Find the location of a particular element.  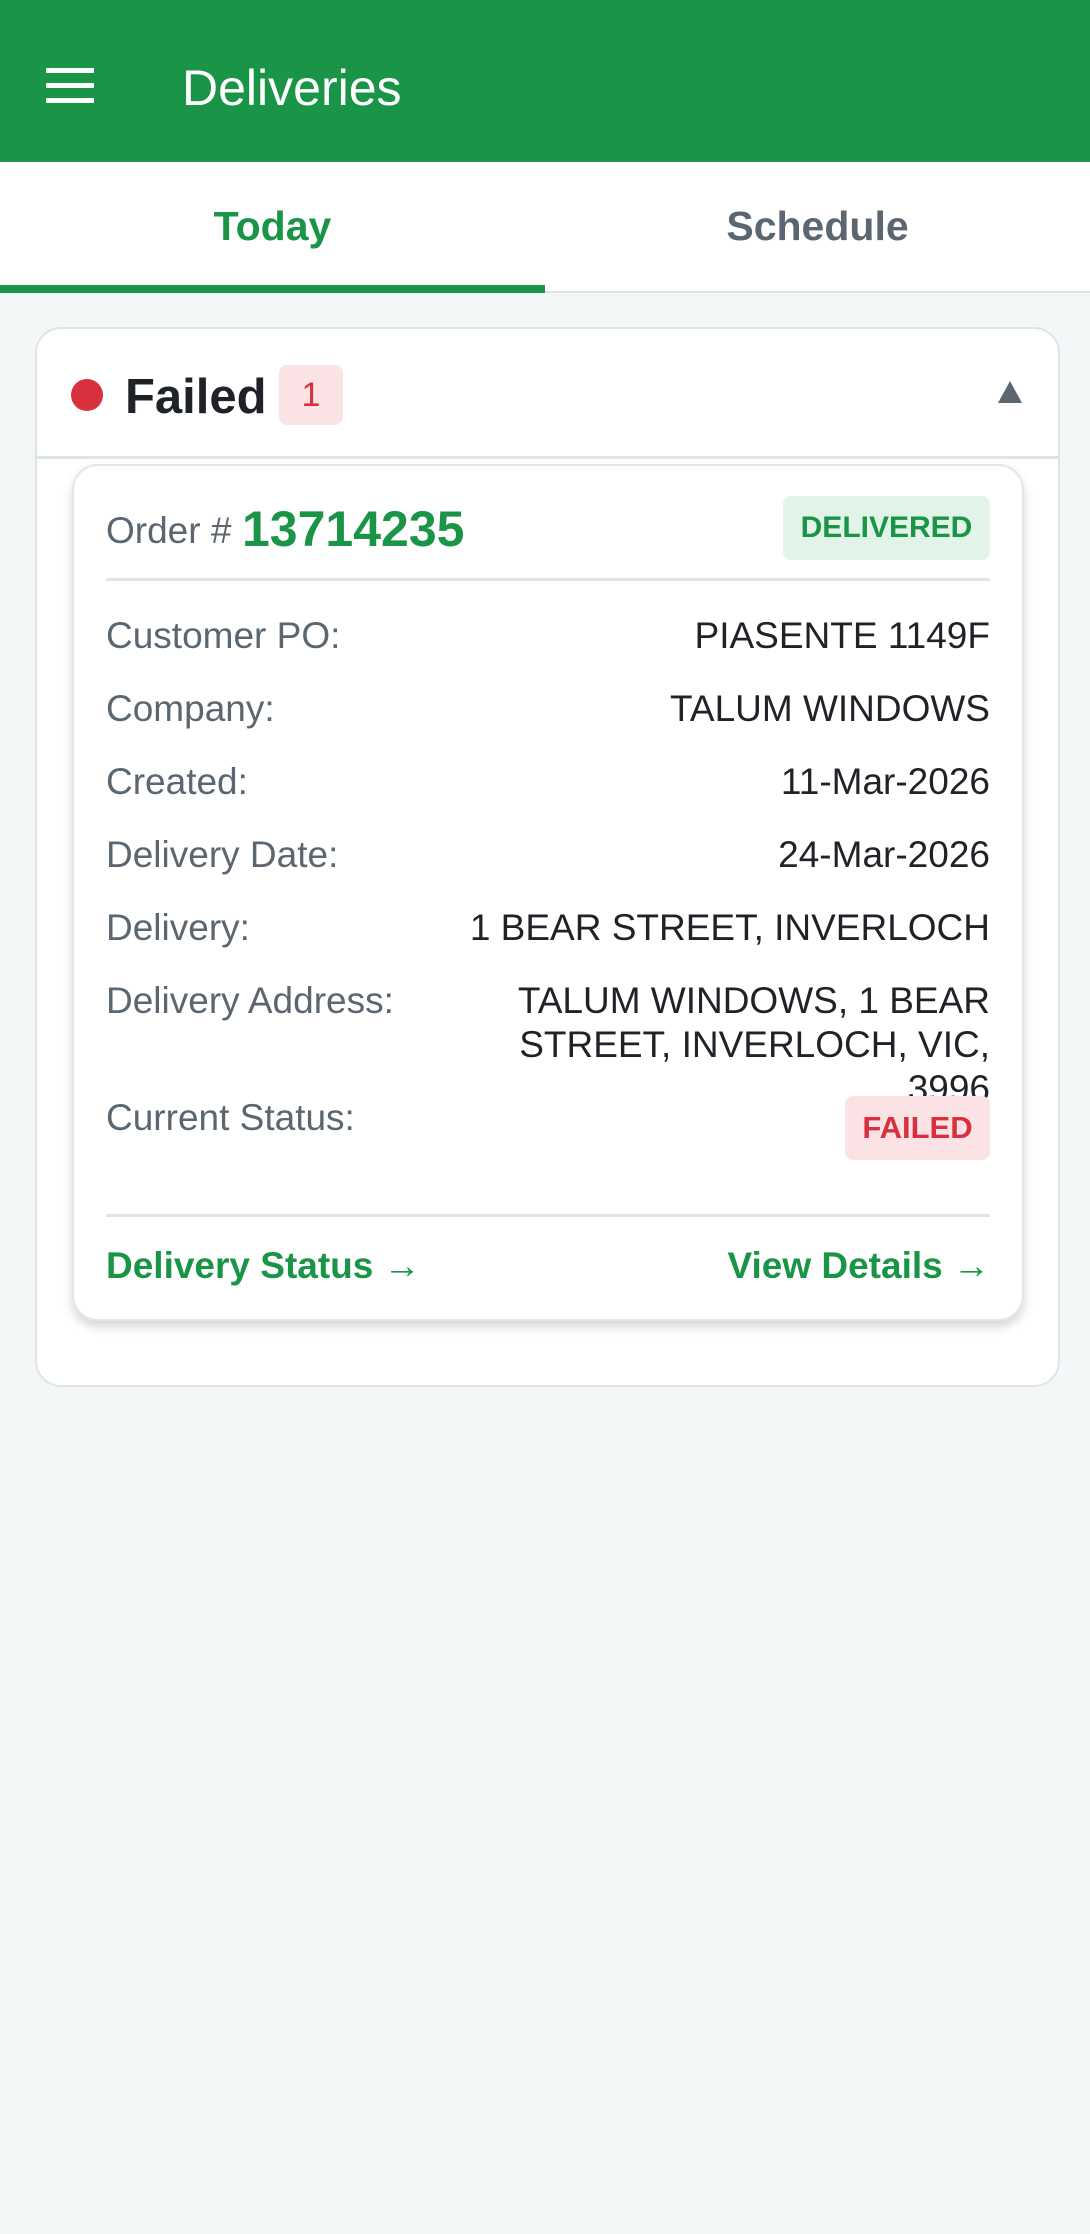

view-details-link: View Details → is located at coordinates (858, 1266).